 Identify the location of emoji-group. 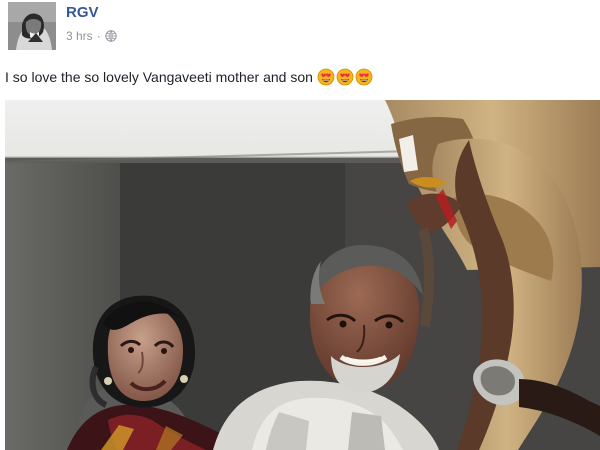
(345, 77).